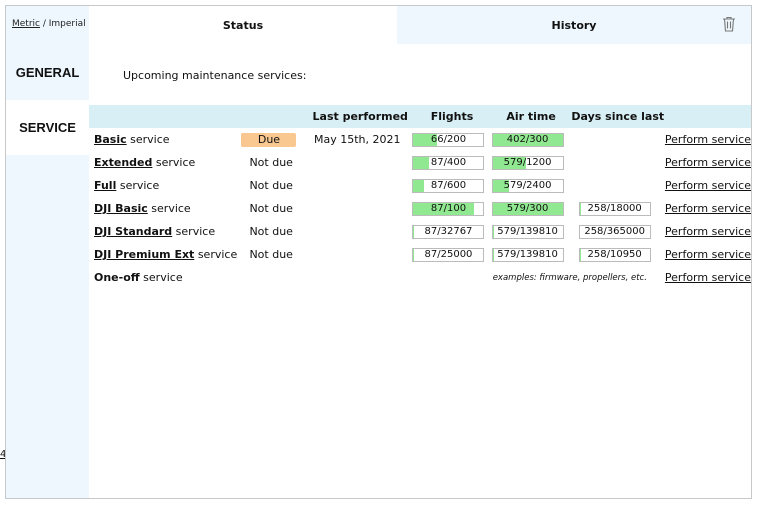  I want to click on last-performed: May 15th, 2021, so click(357, 139).